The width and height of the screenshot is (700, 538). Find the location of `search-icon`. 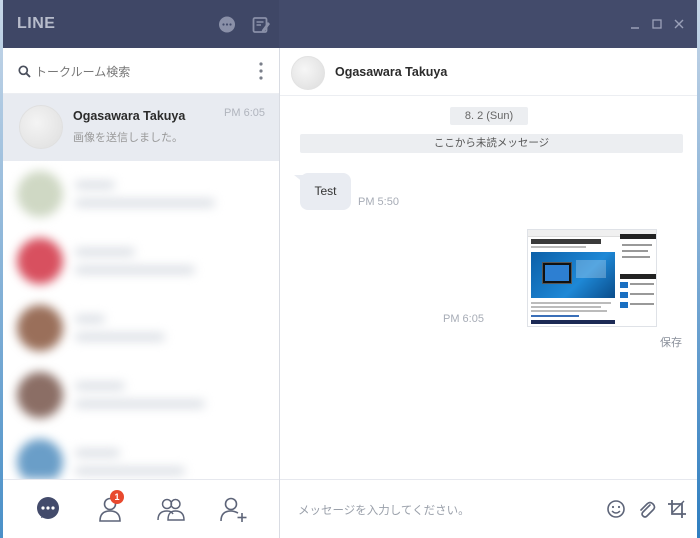

search-icon is located at coordinates (24, 71).